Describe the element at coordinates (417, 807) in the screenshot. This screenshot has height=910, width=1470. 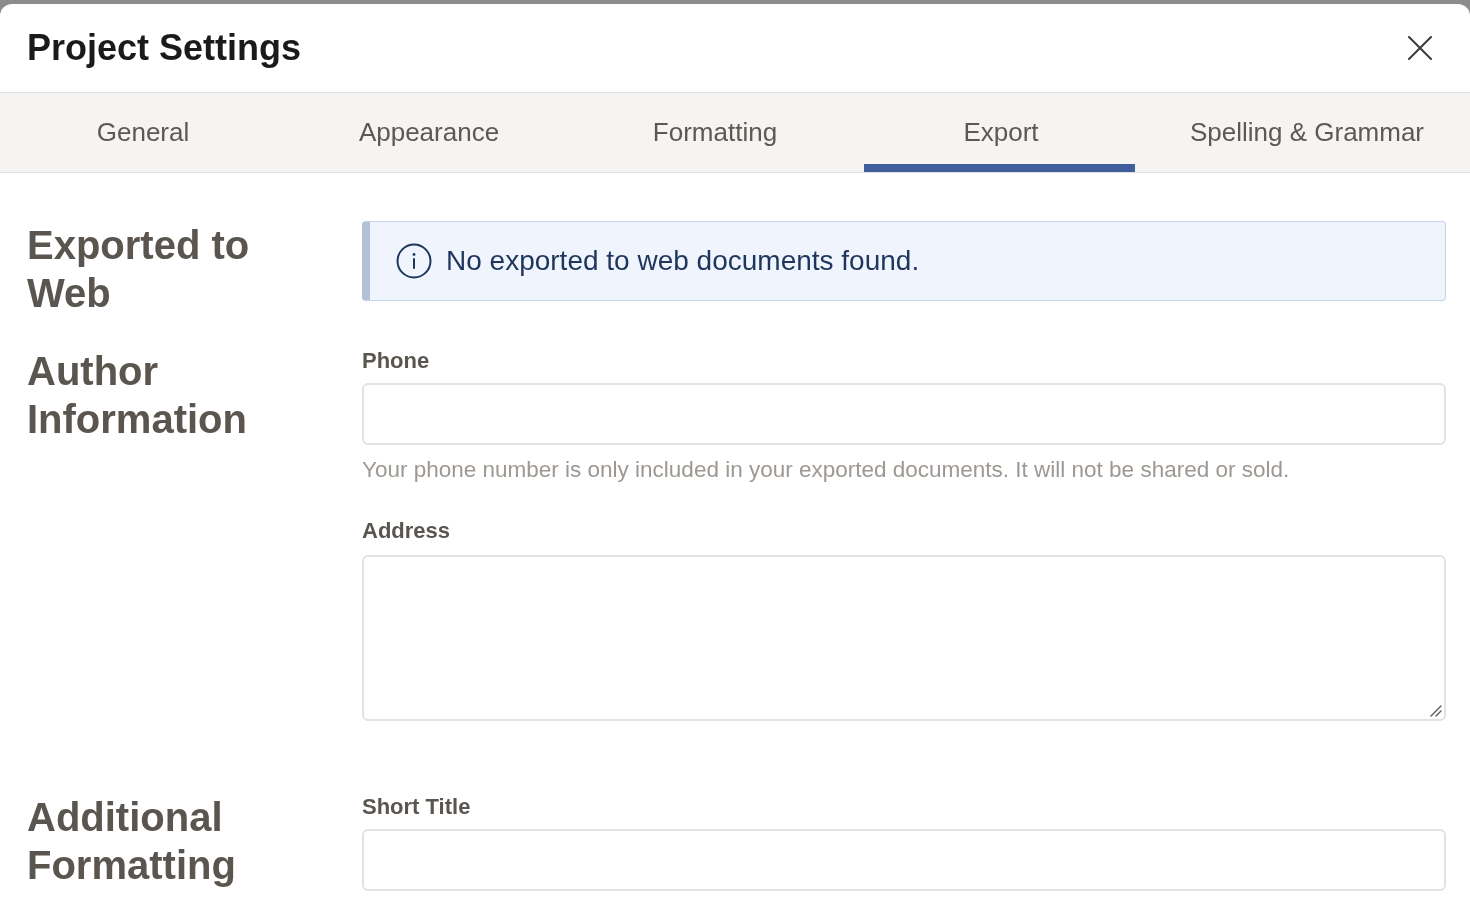
I see `field-label: Short Title` at that location.